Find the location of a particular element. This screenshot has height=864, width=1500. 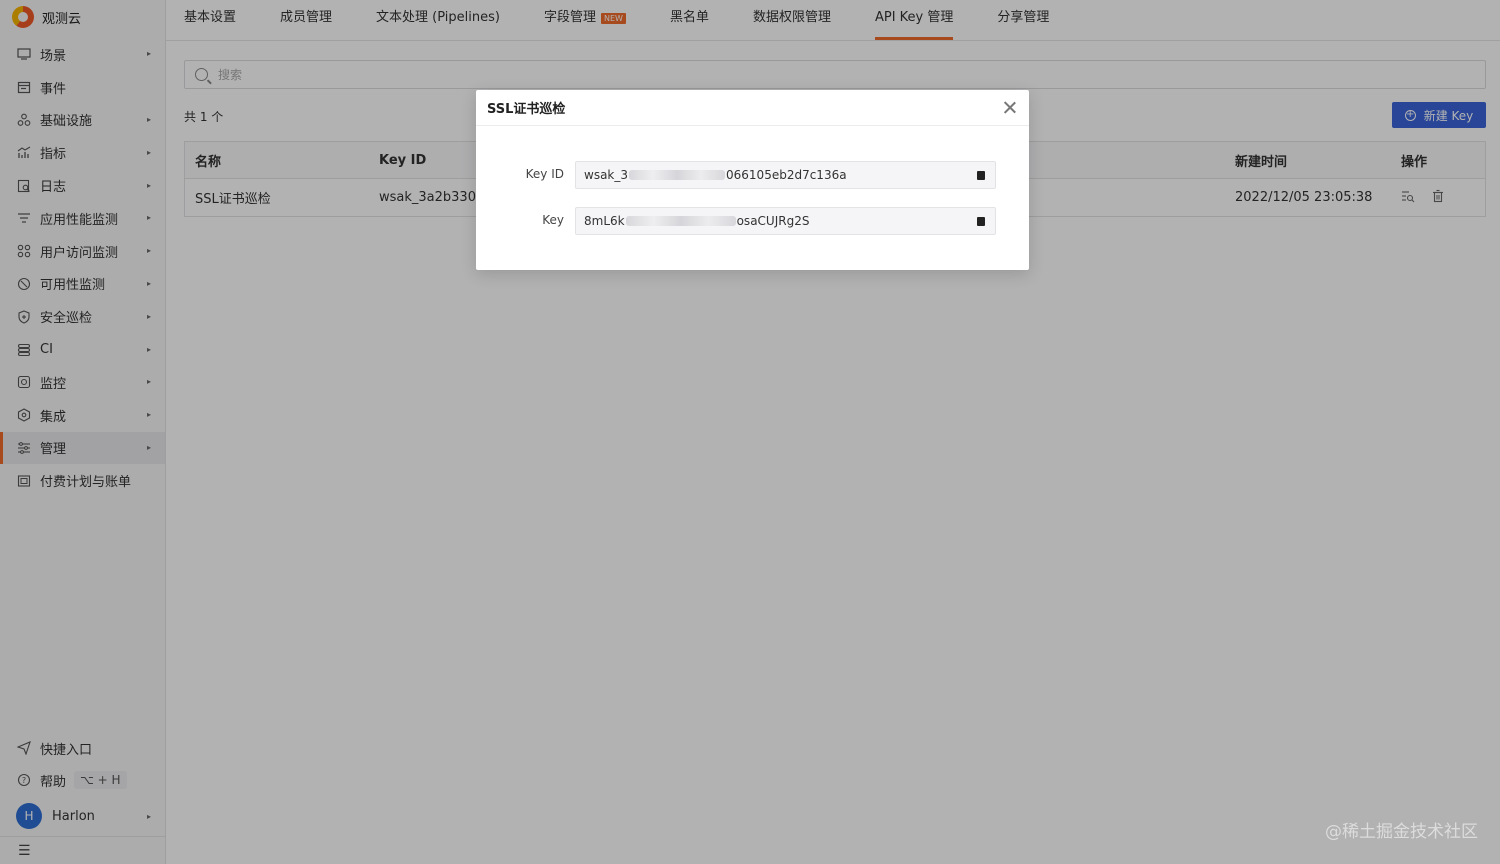

key-value: 8mL6k osaCUJRg2S is located at coordinates (785, 221).